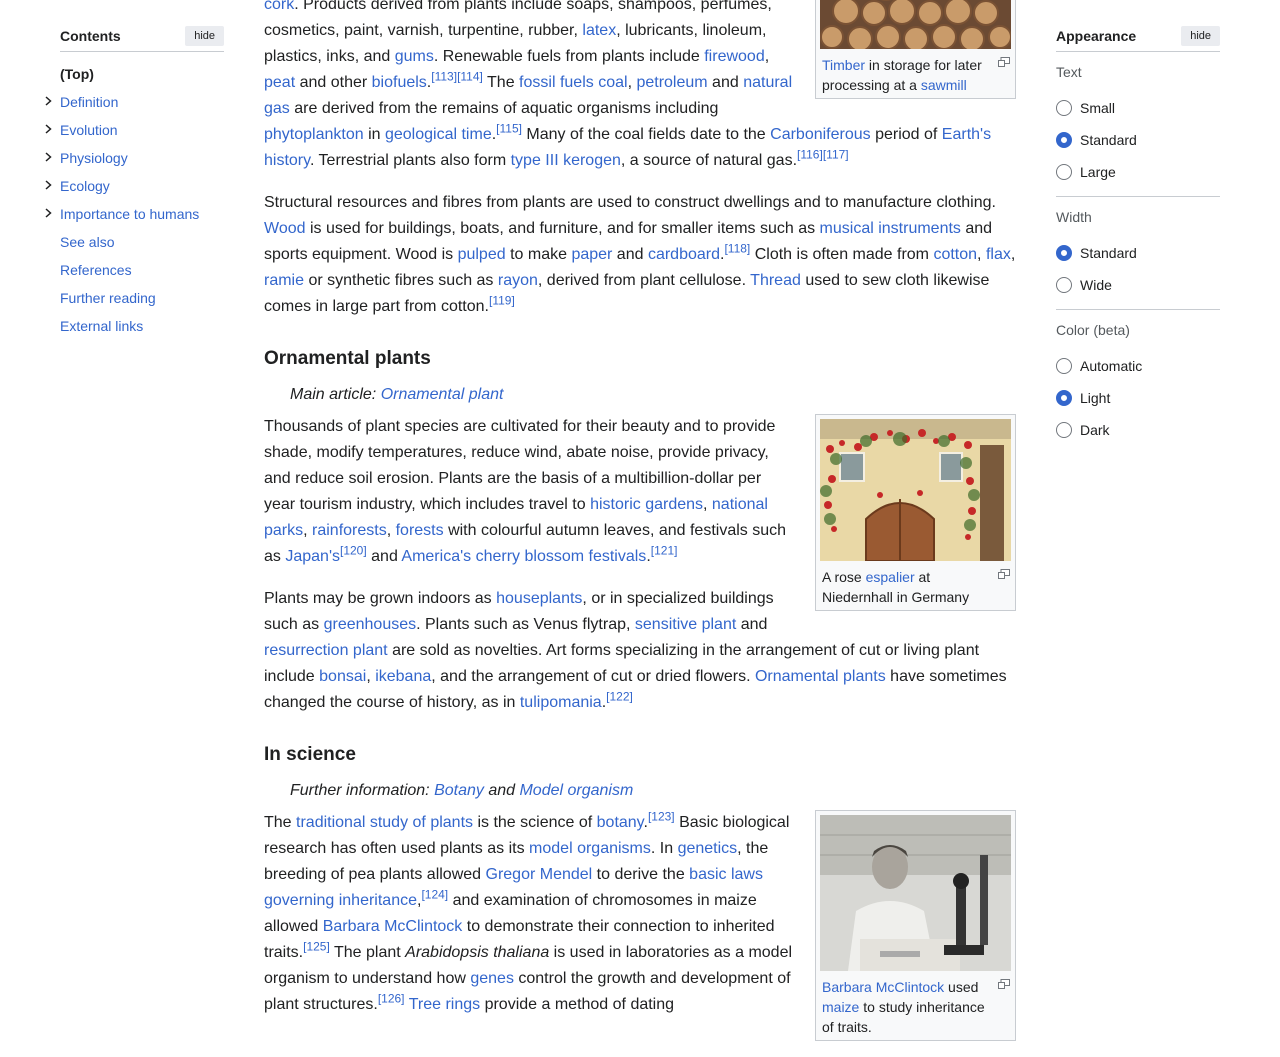 The height and width of the screenshot is (1057, 1280). Describe the element at coordinates (775, 280) in the screenshot. I see `article-link: Thread` at that location.